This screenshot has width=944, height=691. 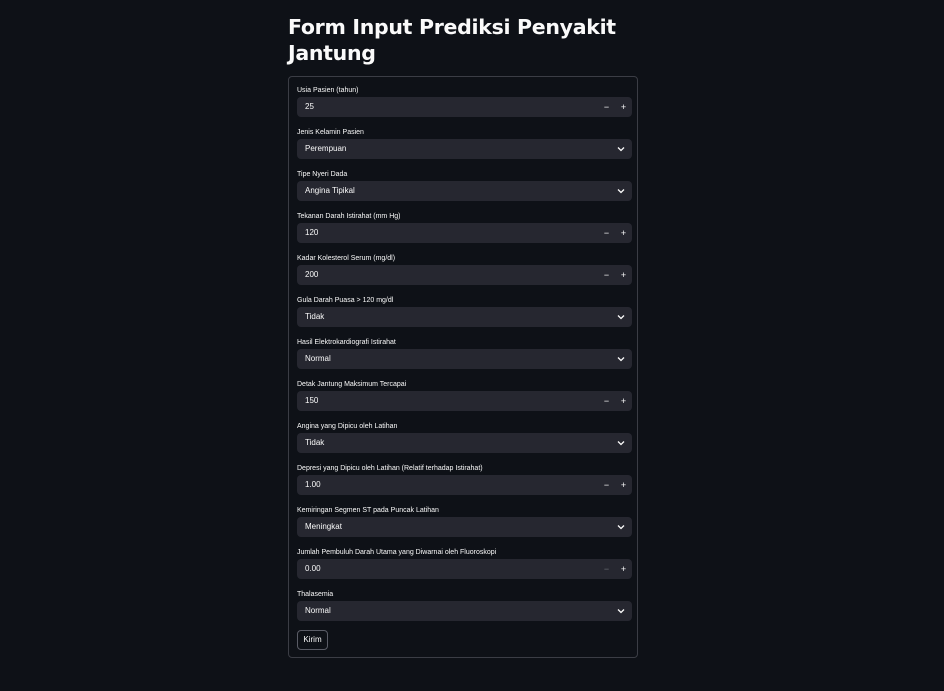 I want to click on field-angina-latihan: Angina yang Dipicu oleh Latihan Tidak, so click(x=465, y=437).